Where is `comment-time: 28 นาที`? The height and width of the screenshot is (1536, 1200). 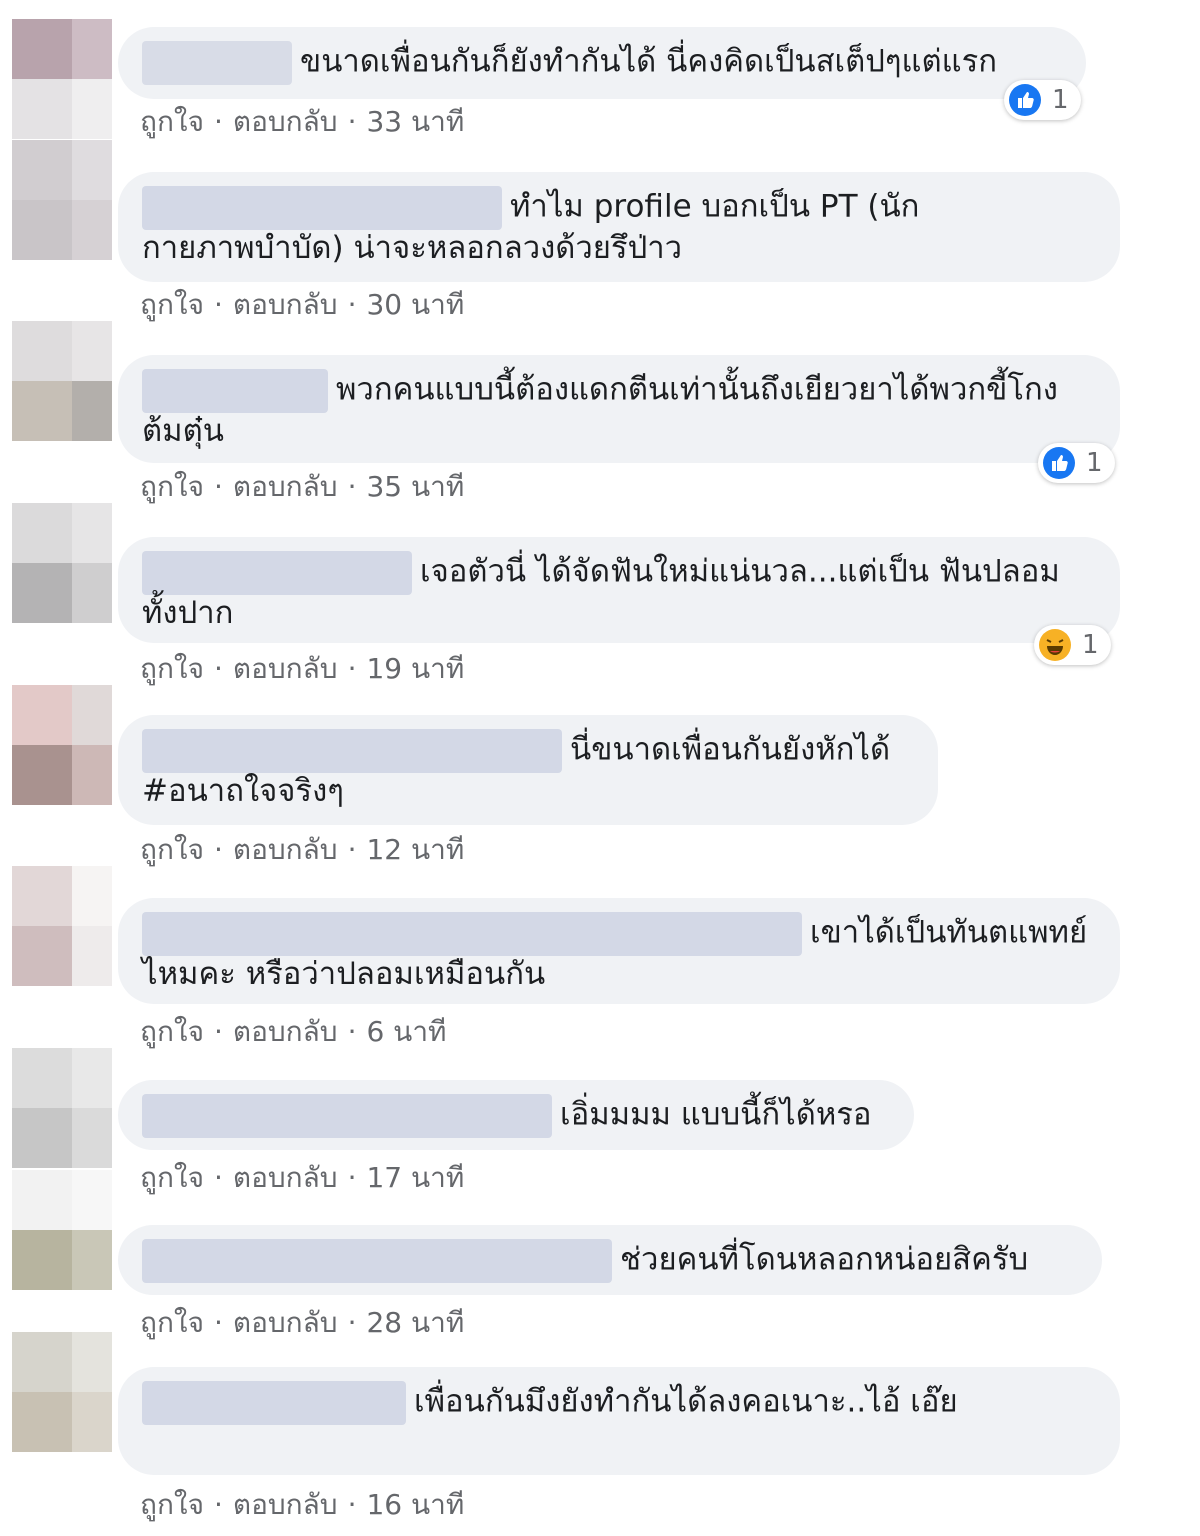 comment-time: 28 นาที is located at coordinates (415, 1322).